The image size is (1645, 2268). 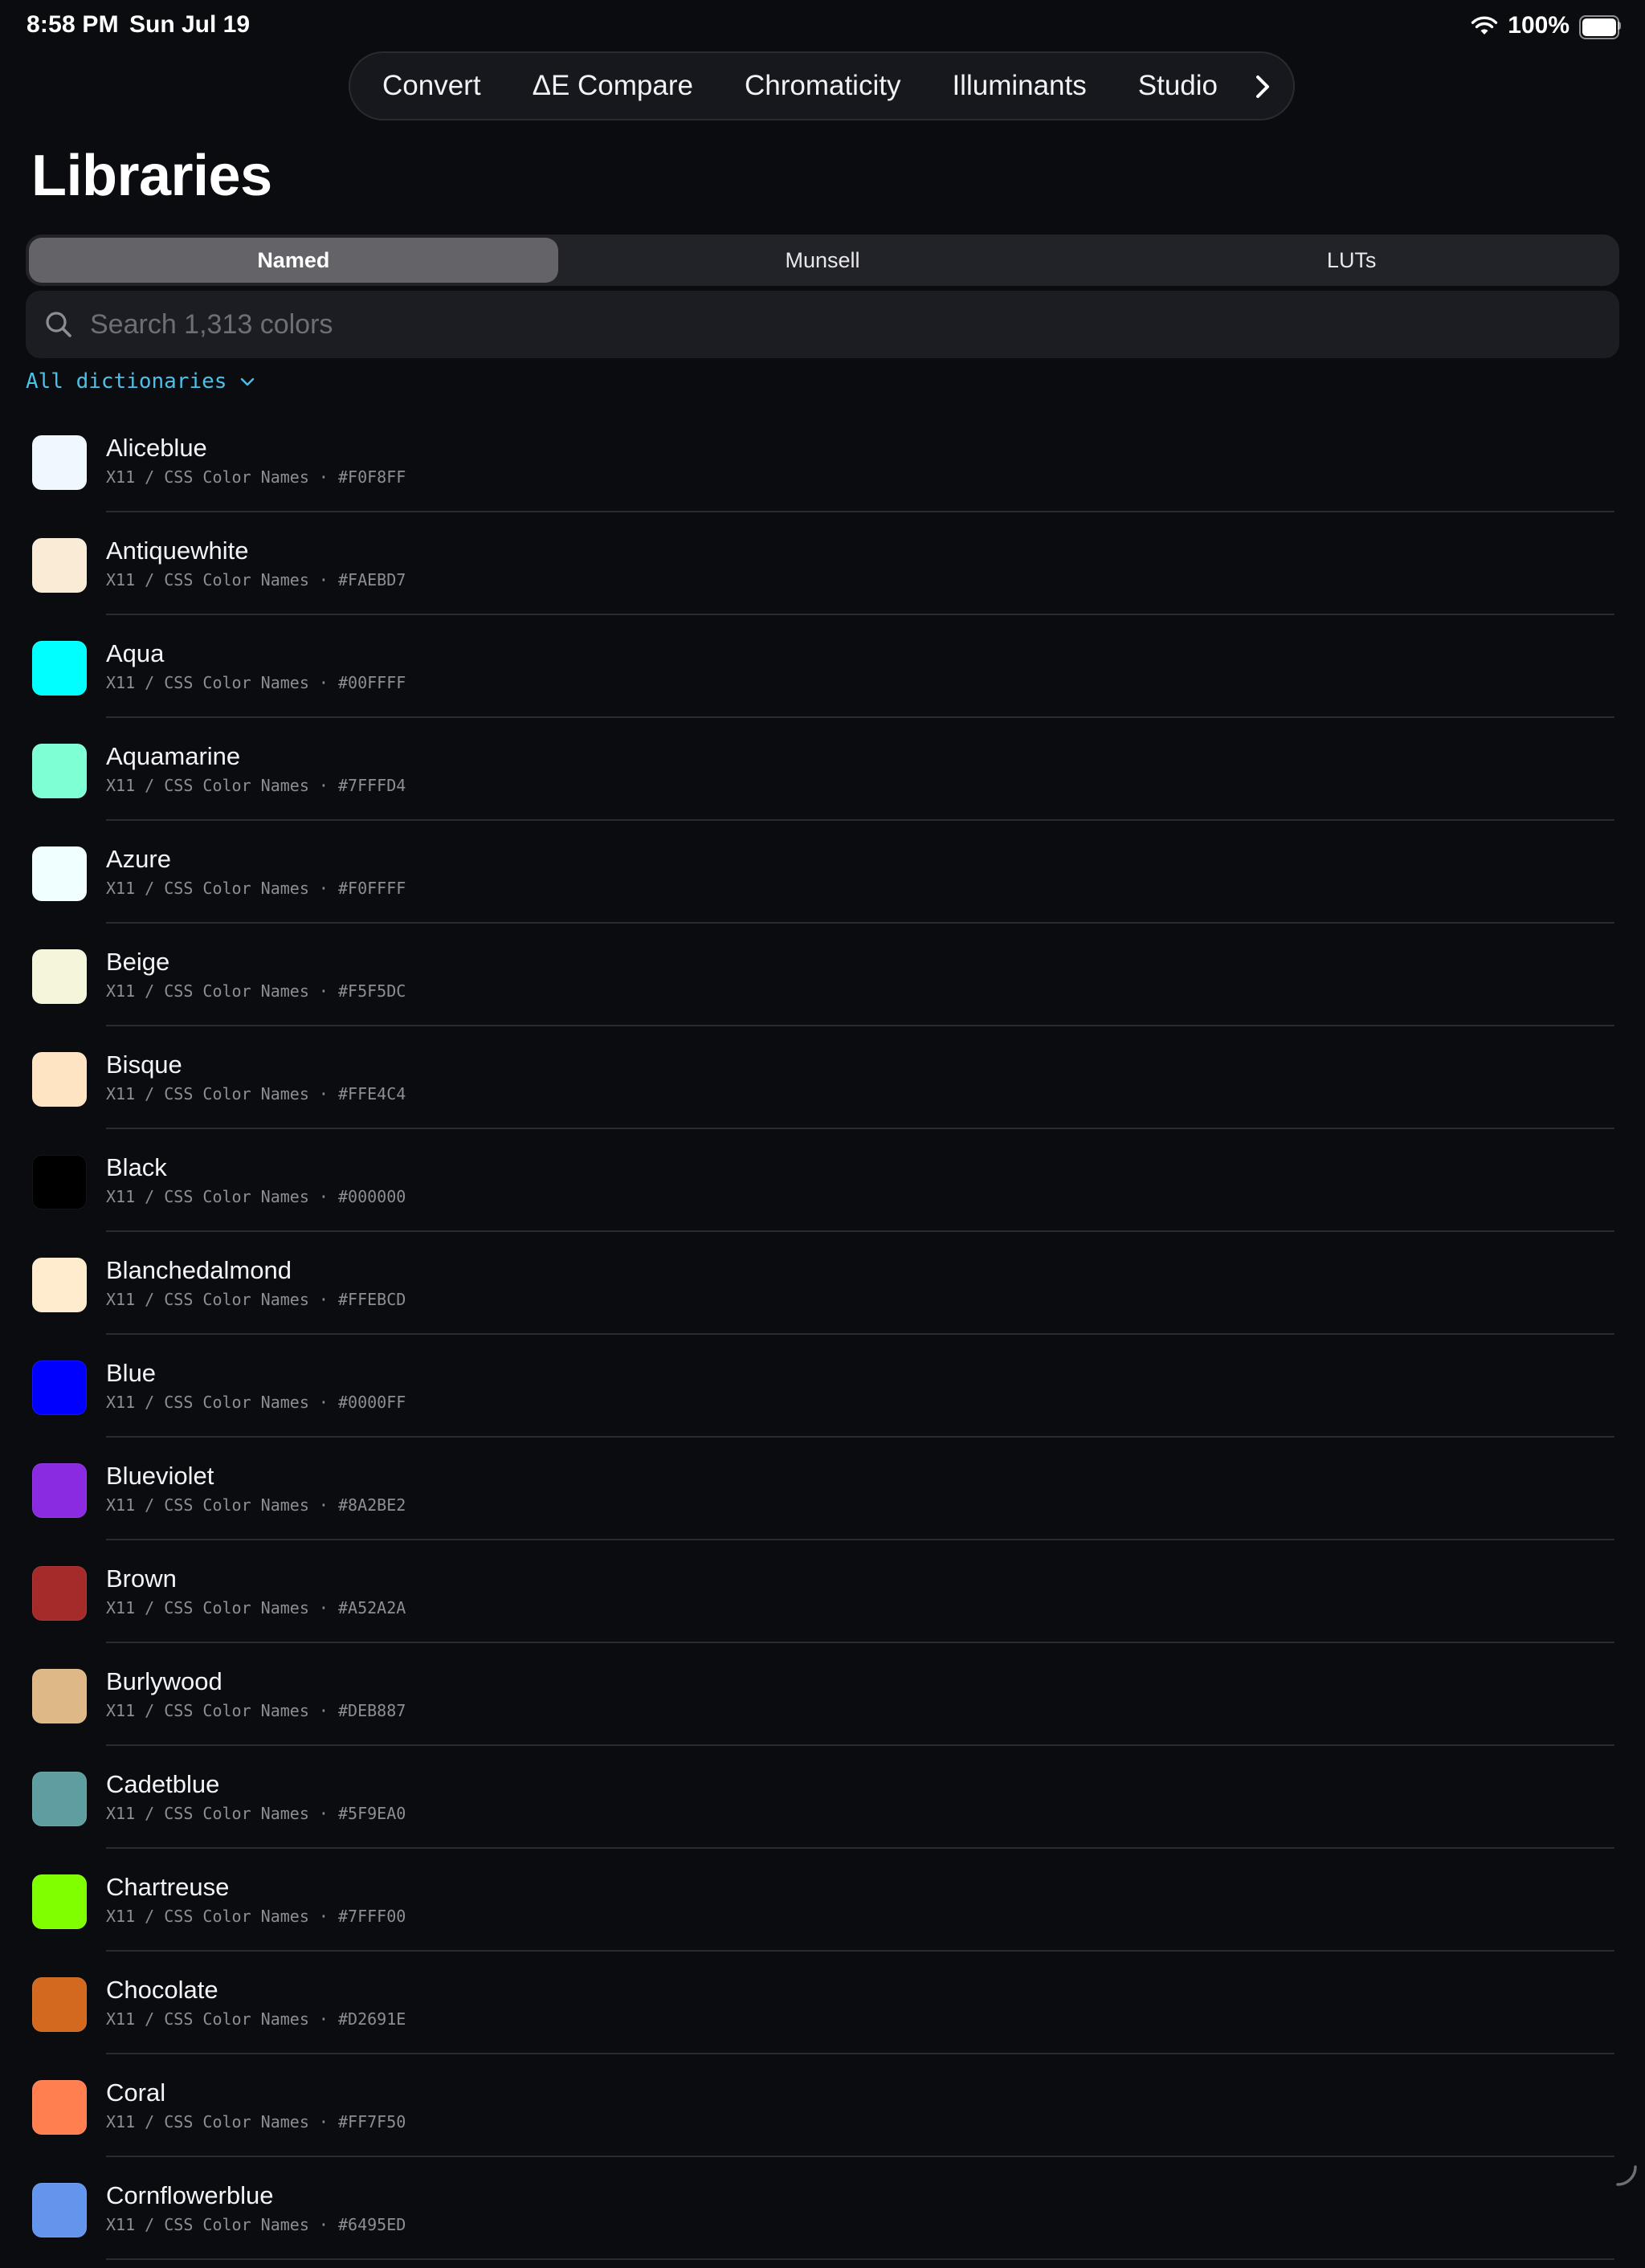 I want to click on color-list-item: Aliceblue X11 / CSS Color Names · #F0F8FF, so click(x=822, y=469).